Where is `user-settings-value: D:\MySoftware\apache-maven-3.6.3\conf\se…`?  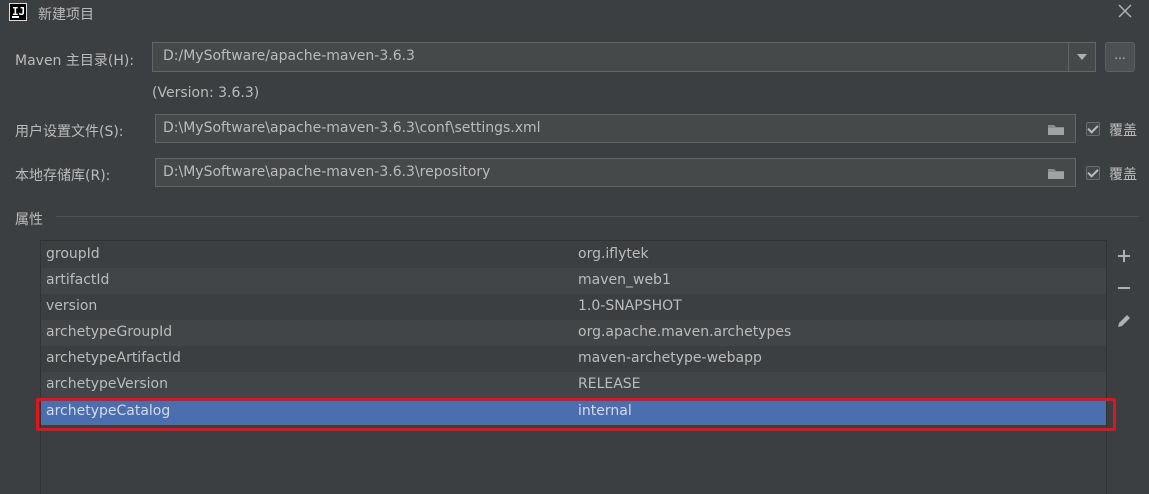
user-settings-value: D:\MySoftware\apache-maven-3.6.3\conf\se… is located at coordinates (352, 128).